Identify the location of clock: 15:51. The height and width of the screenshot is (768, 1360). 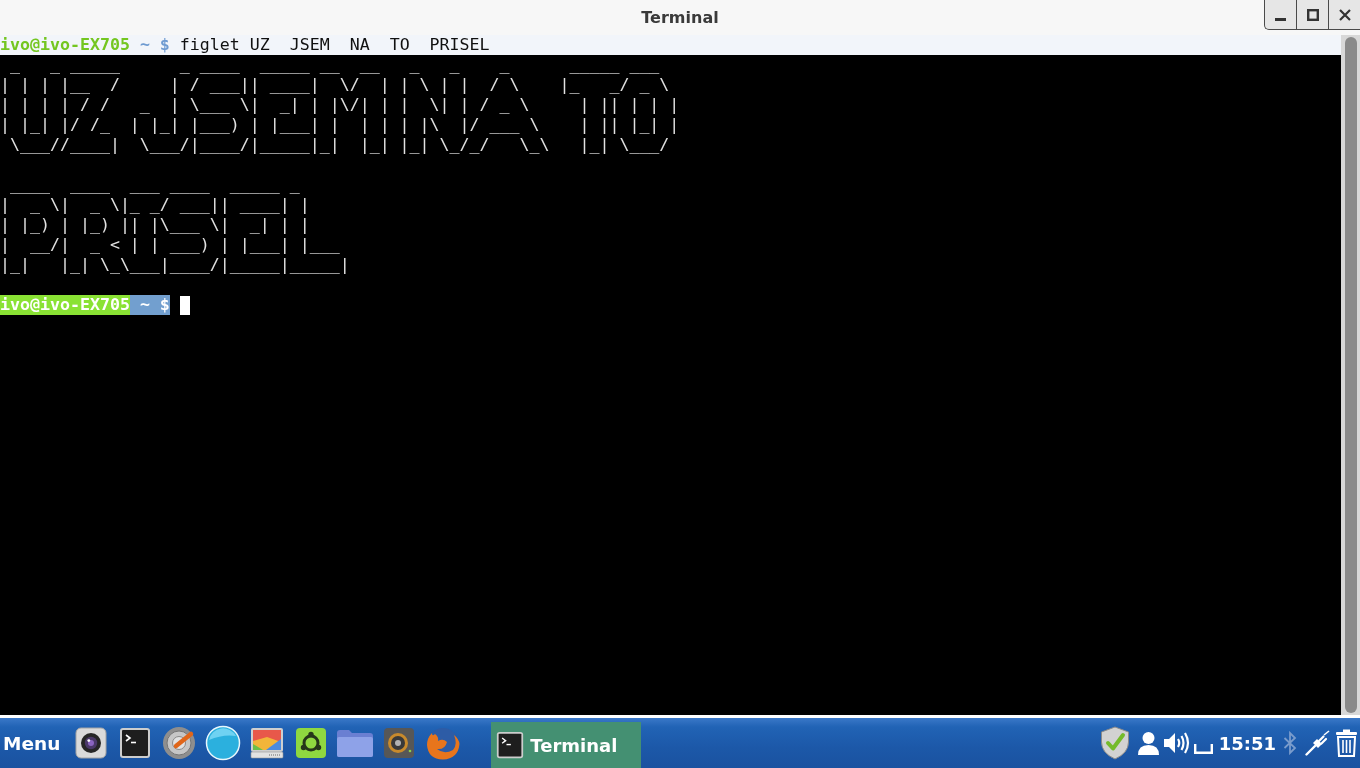
(1247, 743).